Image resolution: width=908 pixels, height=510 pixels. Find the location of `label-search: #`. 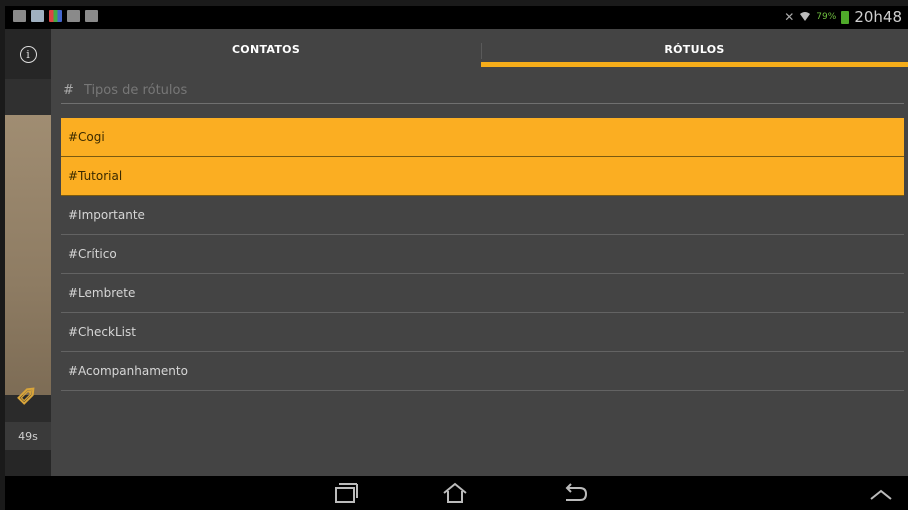

label-search: # is located at coordinates (482, 90).